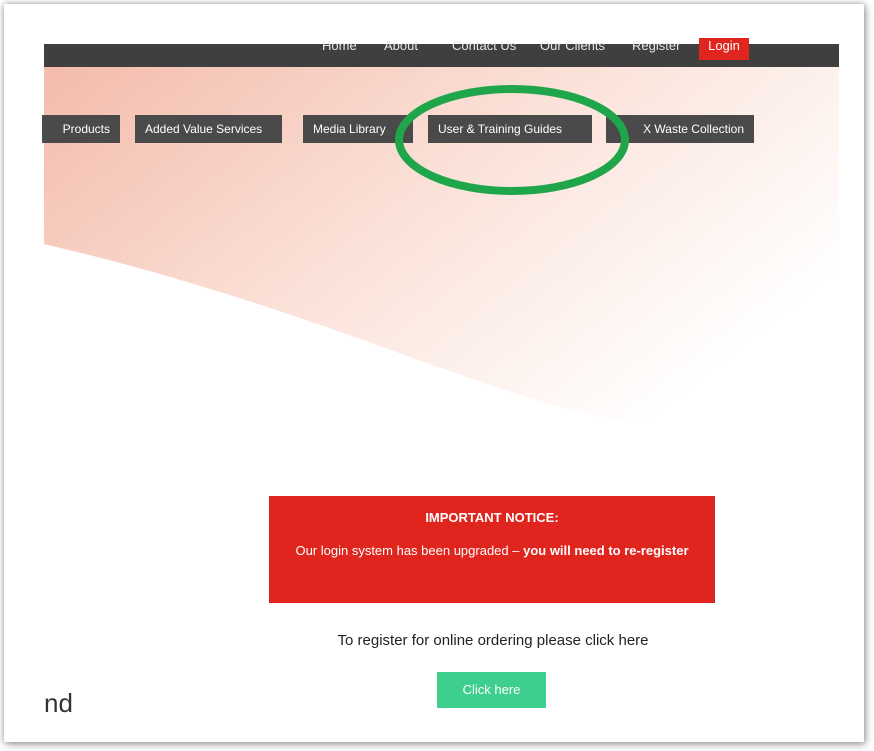  What do you see at coordinates (724, 49) in the screenshot?
I see `login-button: Login` at bounding box center [724, 49].